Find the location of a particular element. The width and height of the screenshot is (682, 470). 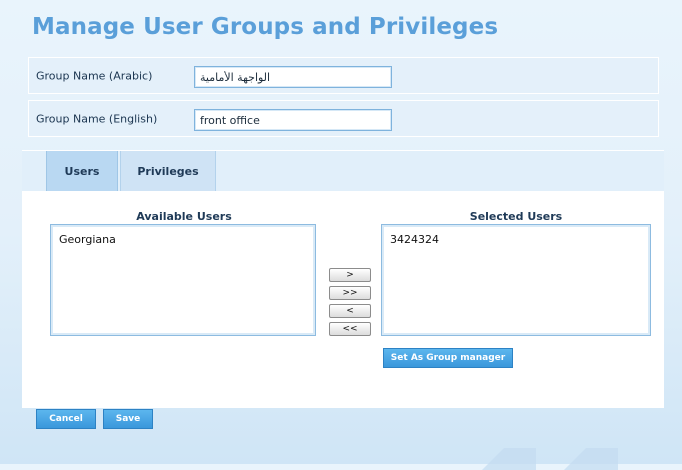

page-title: Manage User Groups and Privileges is located at coordinates (265, 27).